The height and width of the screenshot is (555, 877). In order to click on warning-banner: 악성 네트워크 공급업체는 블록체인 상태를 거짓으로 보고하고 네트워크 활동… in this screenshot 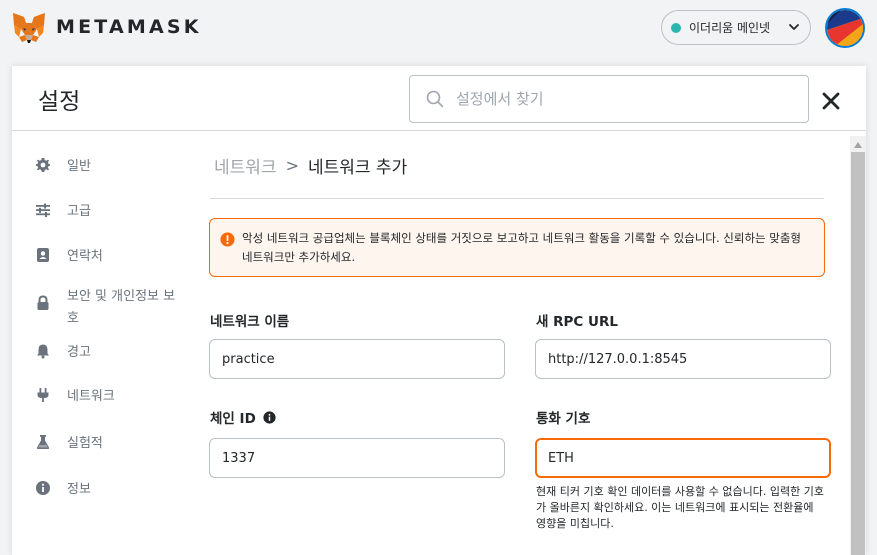, I will do `click(517, 247)`.